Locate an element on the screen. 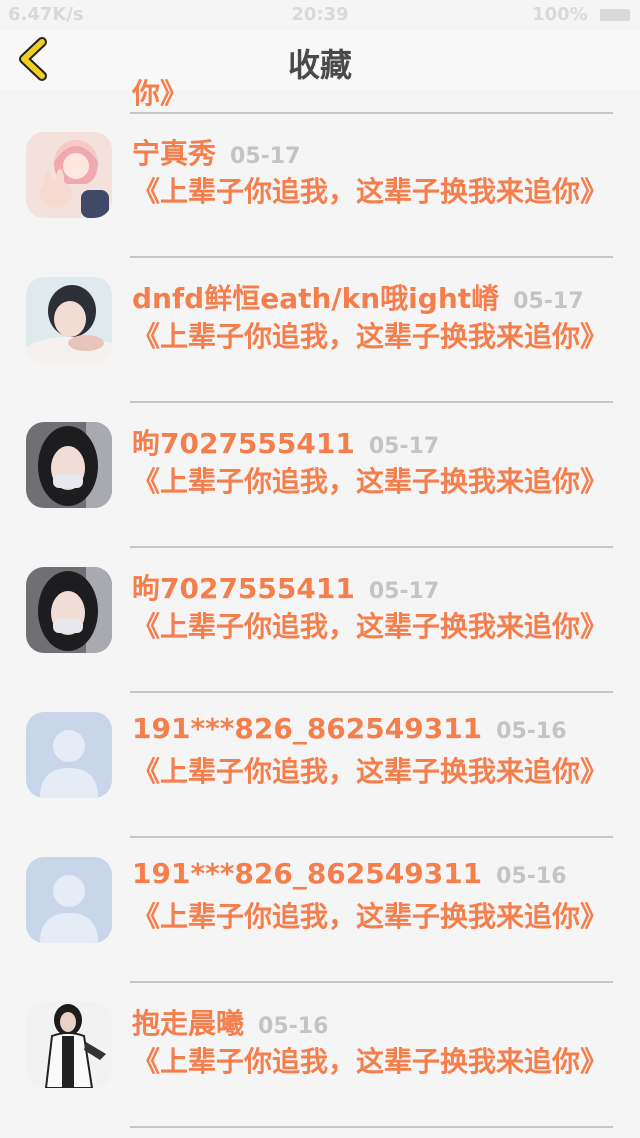  list-item: 抱走晨曦 05-16 《上辈子你追我，这辈子换我来追你》 is located at coordinates (320, 1056).